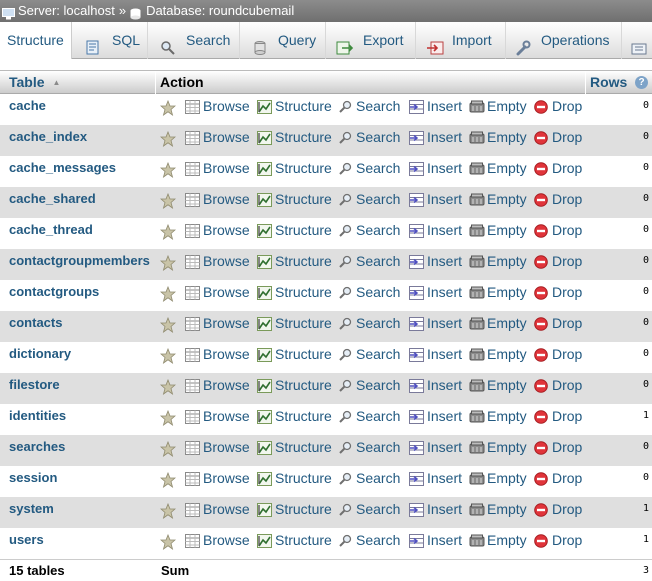  Describe the element at coordinates (297, 40) in the screenshot. I see `tab-query-label: Query` at that location.